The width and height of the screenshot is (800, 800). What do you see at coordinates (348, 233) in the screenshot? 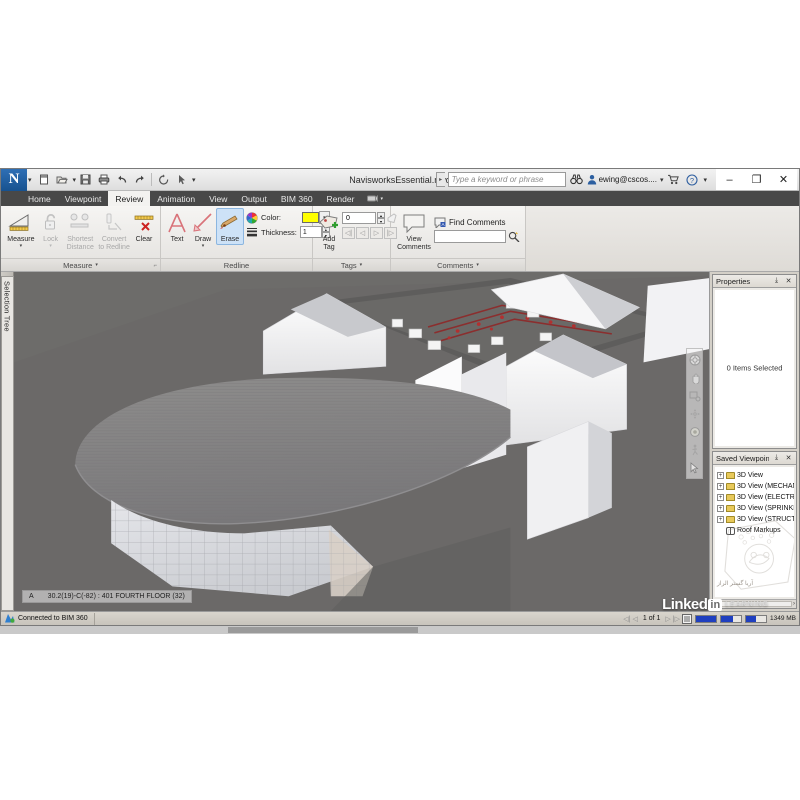
I see `tag-first-button: ◁|` at bounding box center [348, 233].